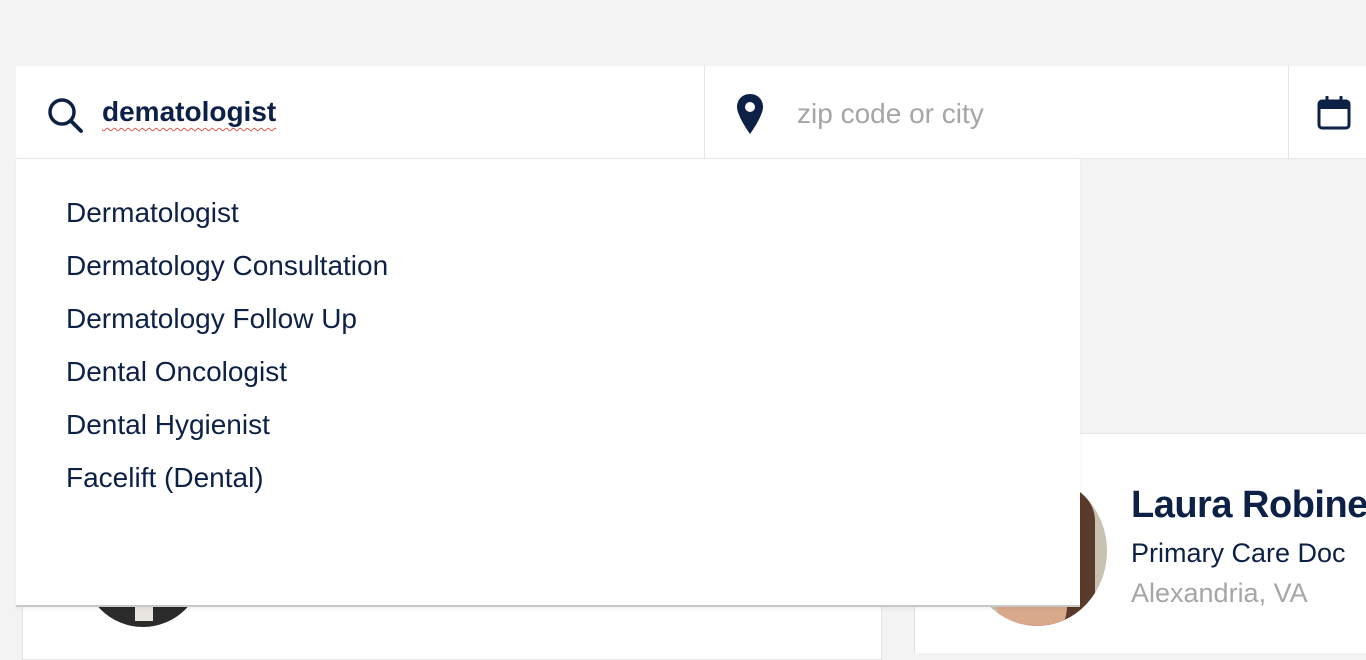  I want to click on search-icon, so click(65, 115).